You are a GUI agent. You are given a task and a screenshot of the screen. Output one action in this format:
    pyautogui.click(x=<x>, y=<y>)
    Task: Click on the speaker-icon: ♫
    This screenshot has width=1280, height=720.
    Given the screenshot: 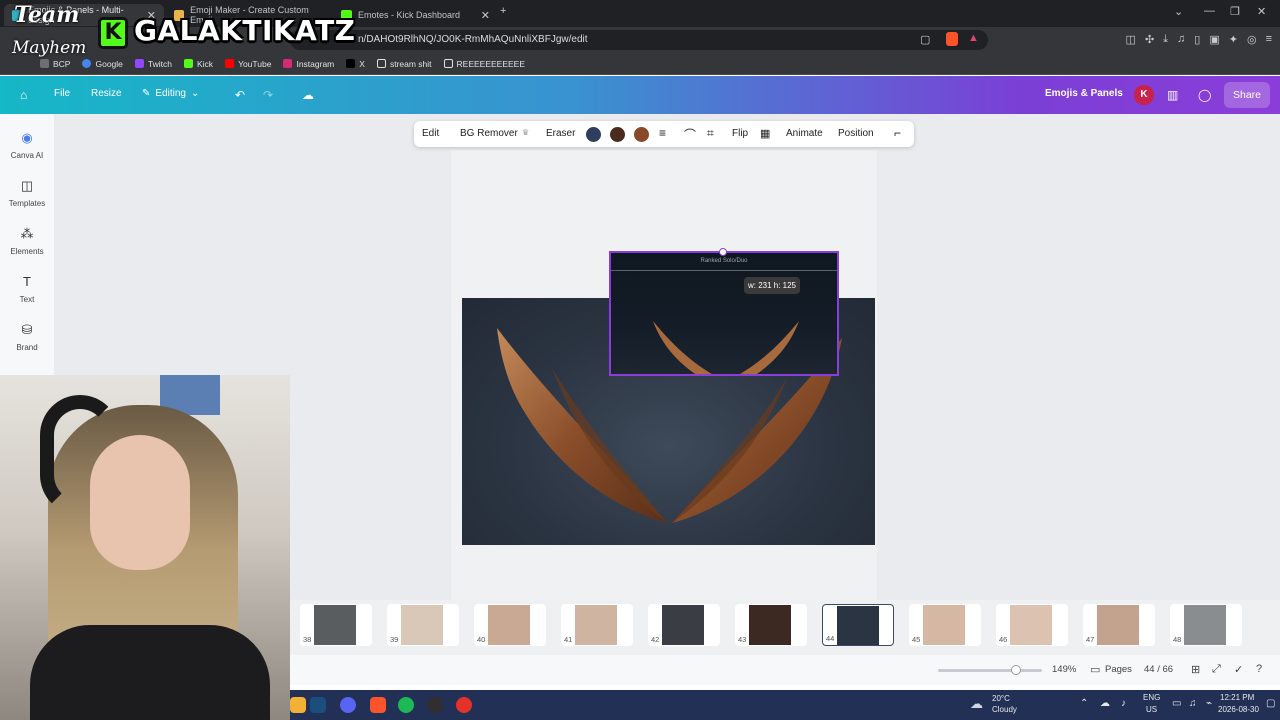 What is the action you would take?
    pyautogui.click(x=1193, y=703)
    